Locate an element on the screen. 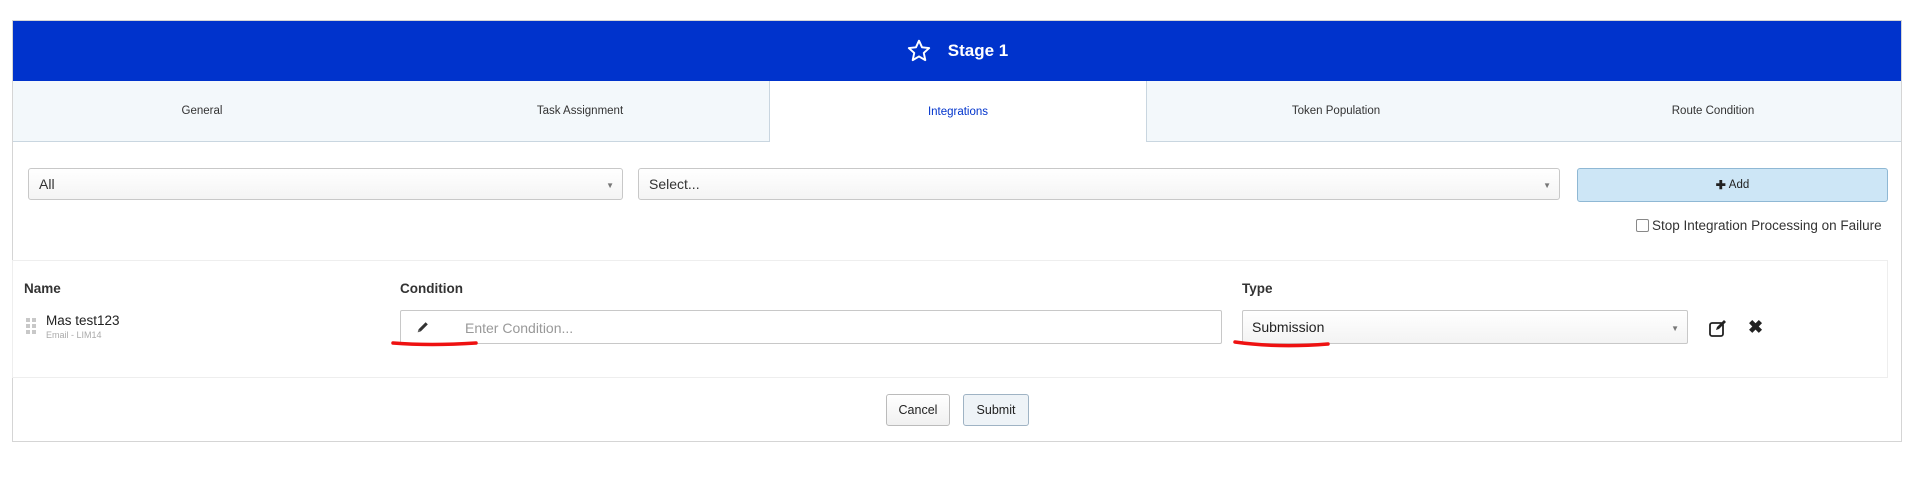 The image size is (1912, 478). edit-icon is located at coordinates (1718, 328).